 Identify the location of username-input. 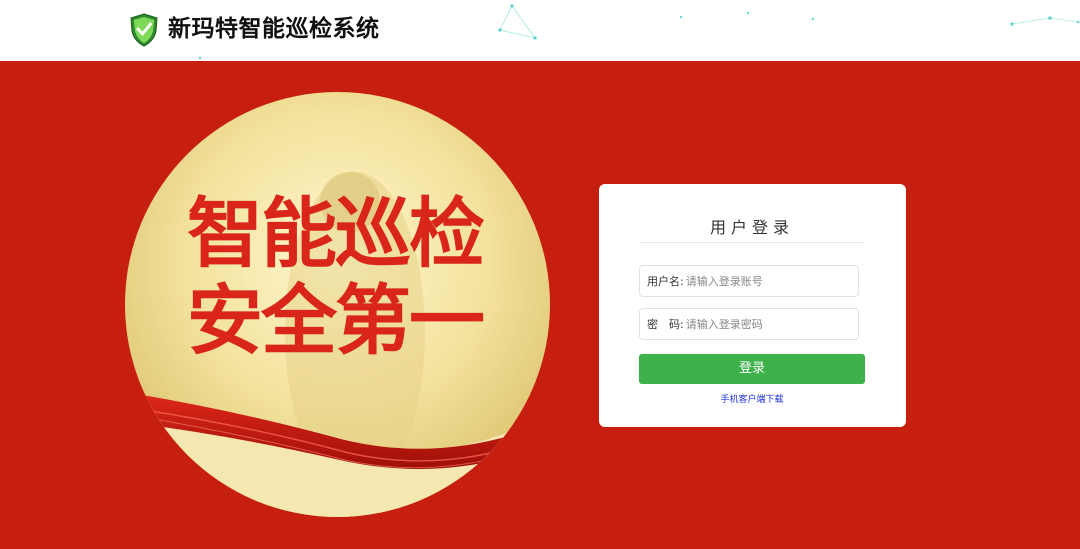
(770, 281).